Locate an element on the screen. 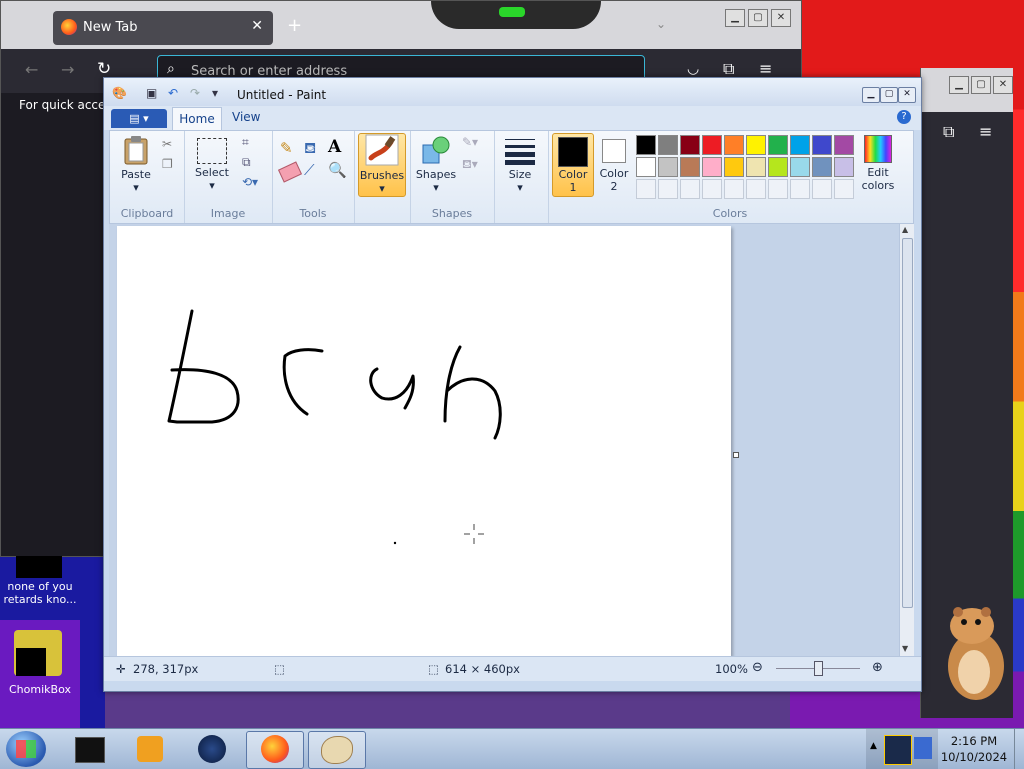 This screenshot has width=1024, height=769. vertical-scrollbar: ▲ ▼ is located at coordinates (906, 440).